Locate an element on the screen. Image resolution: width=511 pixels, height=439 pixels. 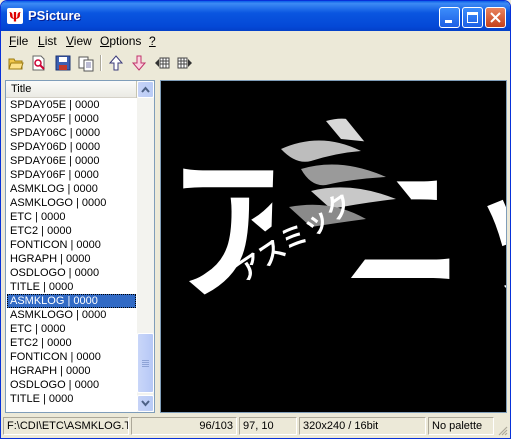
close-icon is located at coordinates (495, 17).